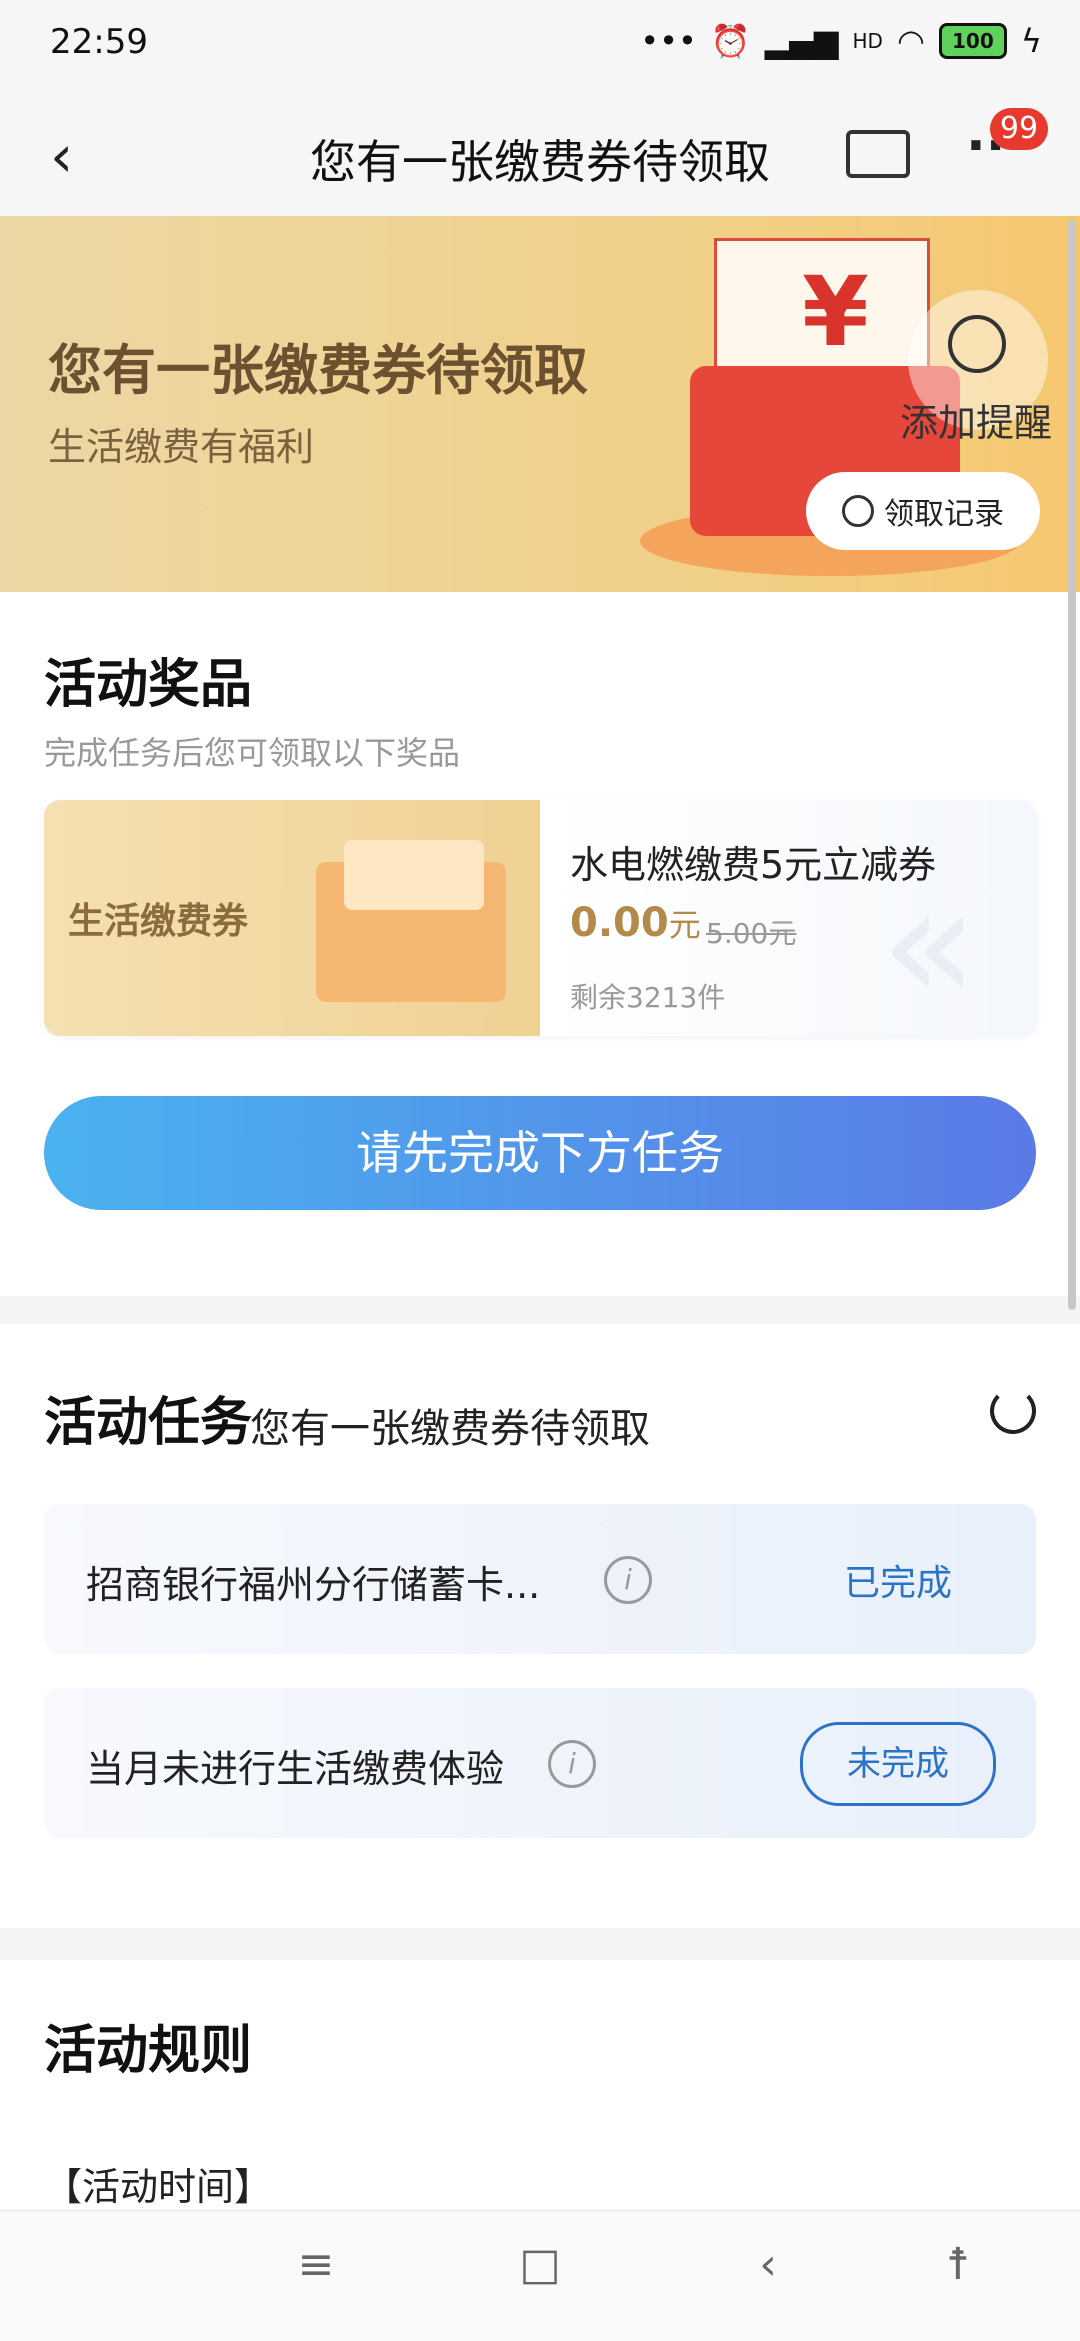  Describe the element at coordinates (668, 41) in the screenshot. I see `more-dots-icon: •••` at that location.